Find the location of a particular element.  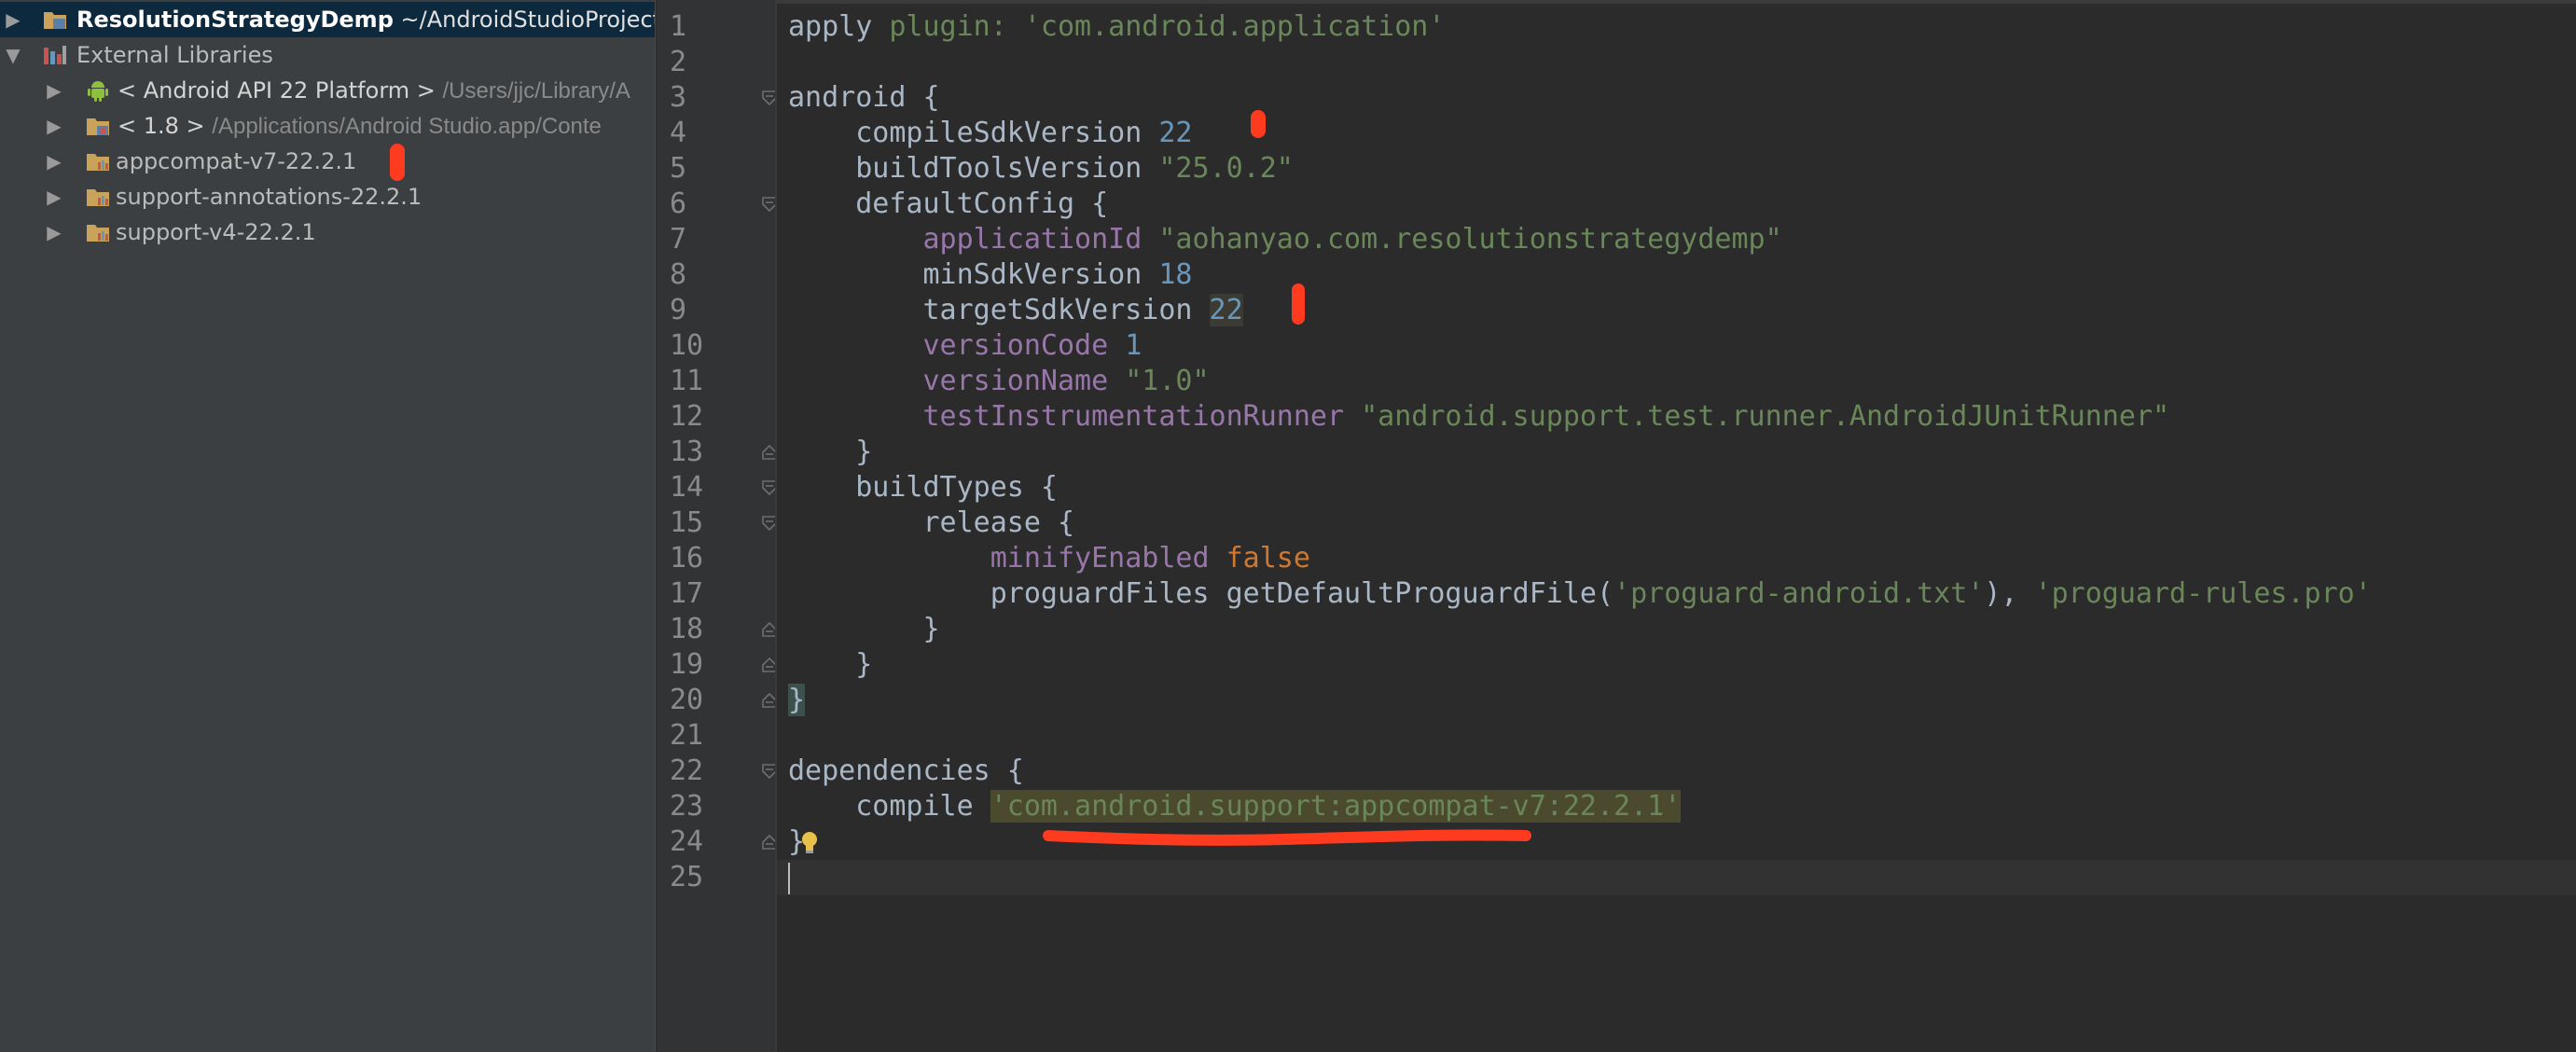

code-line-22: dependencies { is located at coordinates (906, 771).